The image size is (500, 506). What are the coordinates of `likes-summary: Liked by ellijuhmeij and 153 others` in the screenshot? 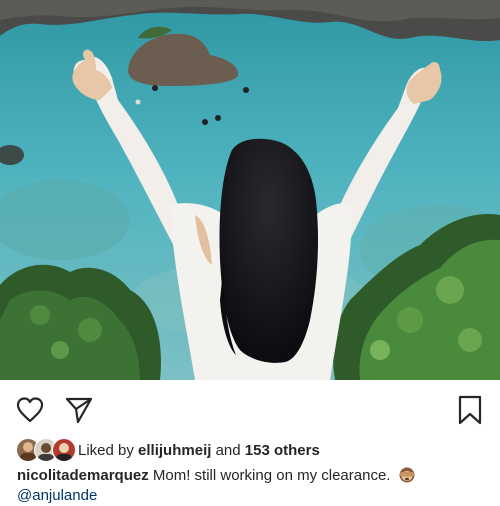 It's located at (199, 450).